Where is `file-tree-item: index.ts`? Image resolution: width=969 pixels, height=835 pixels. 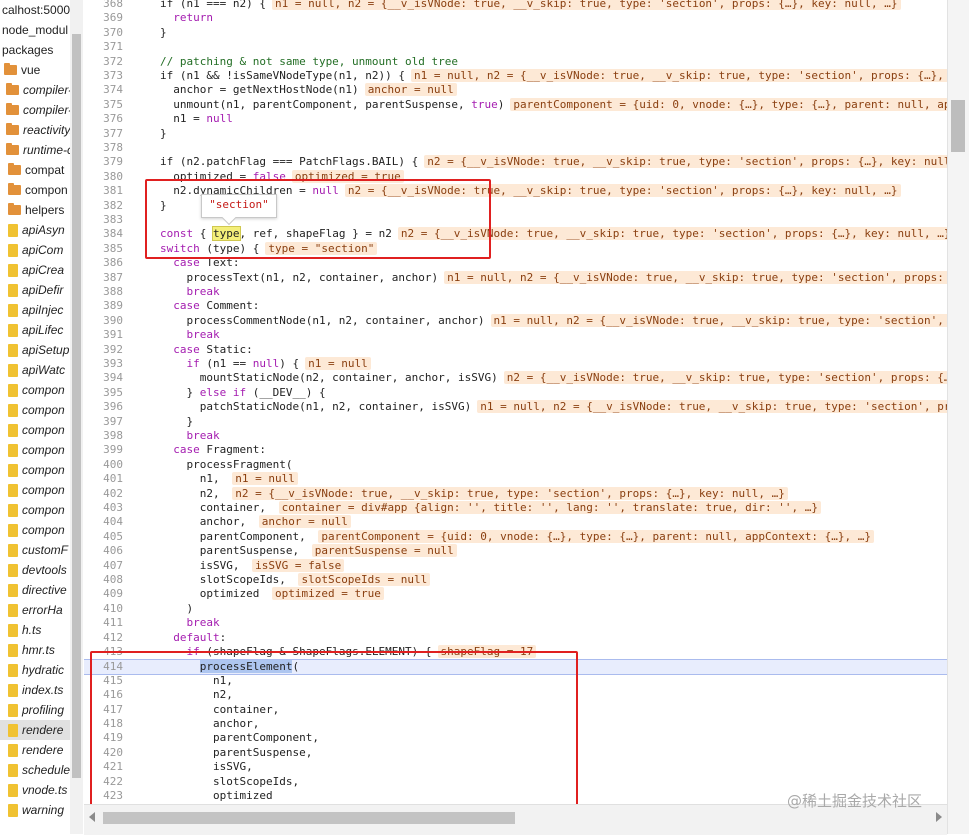
file-tree-item: index.ts is located at coordinates (35, 690).